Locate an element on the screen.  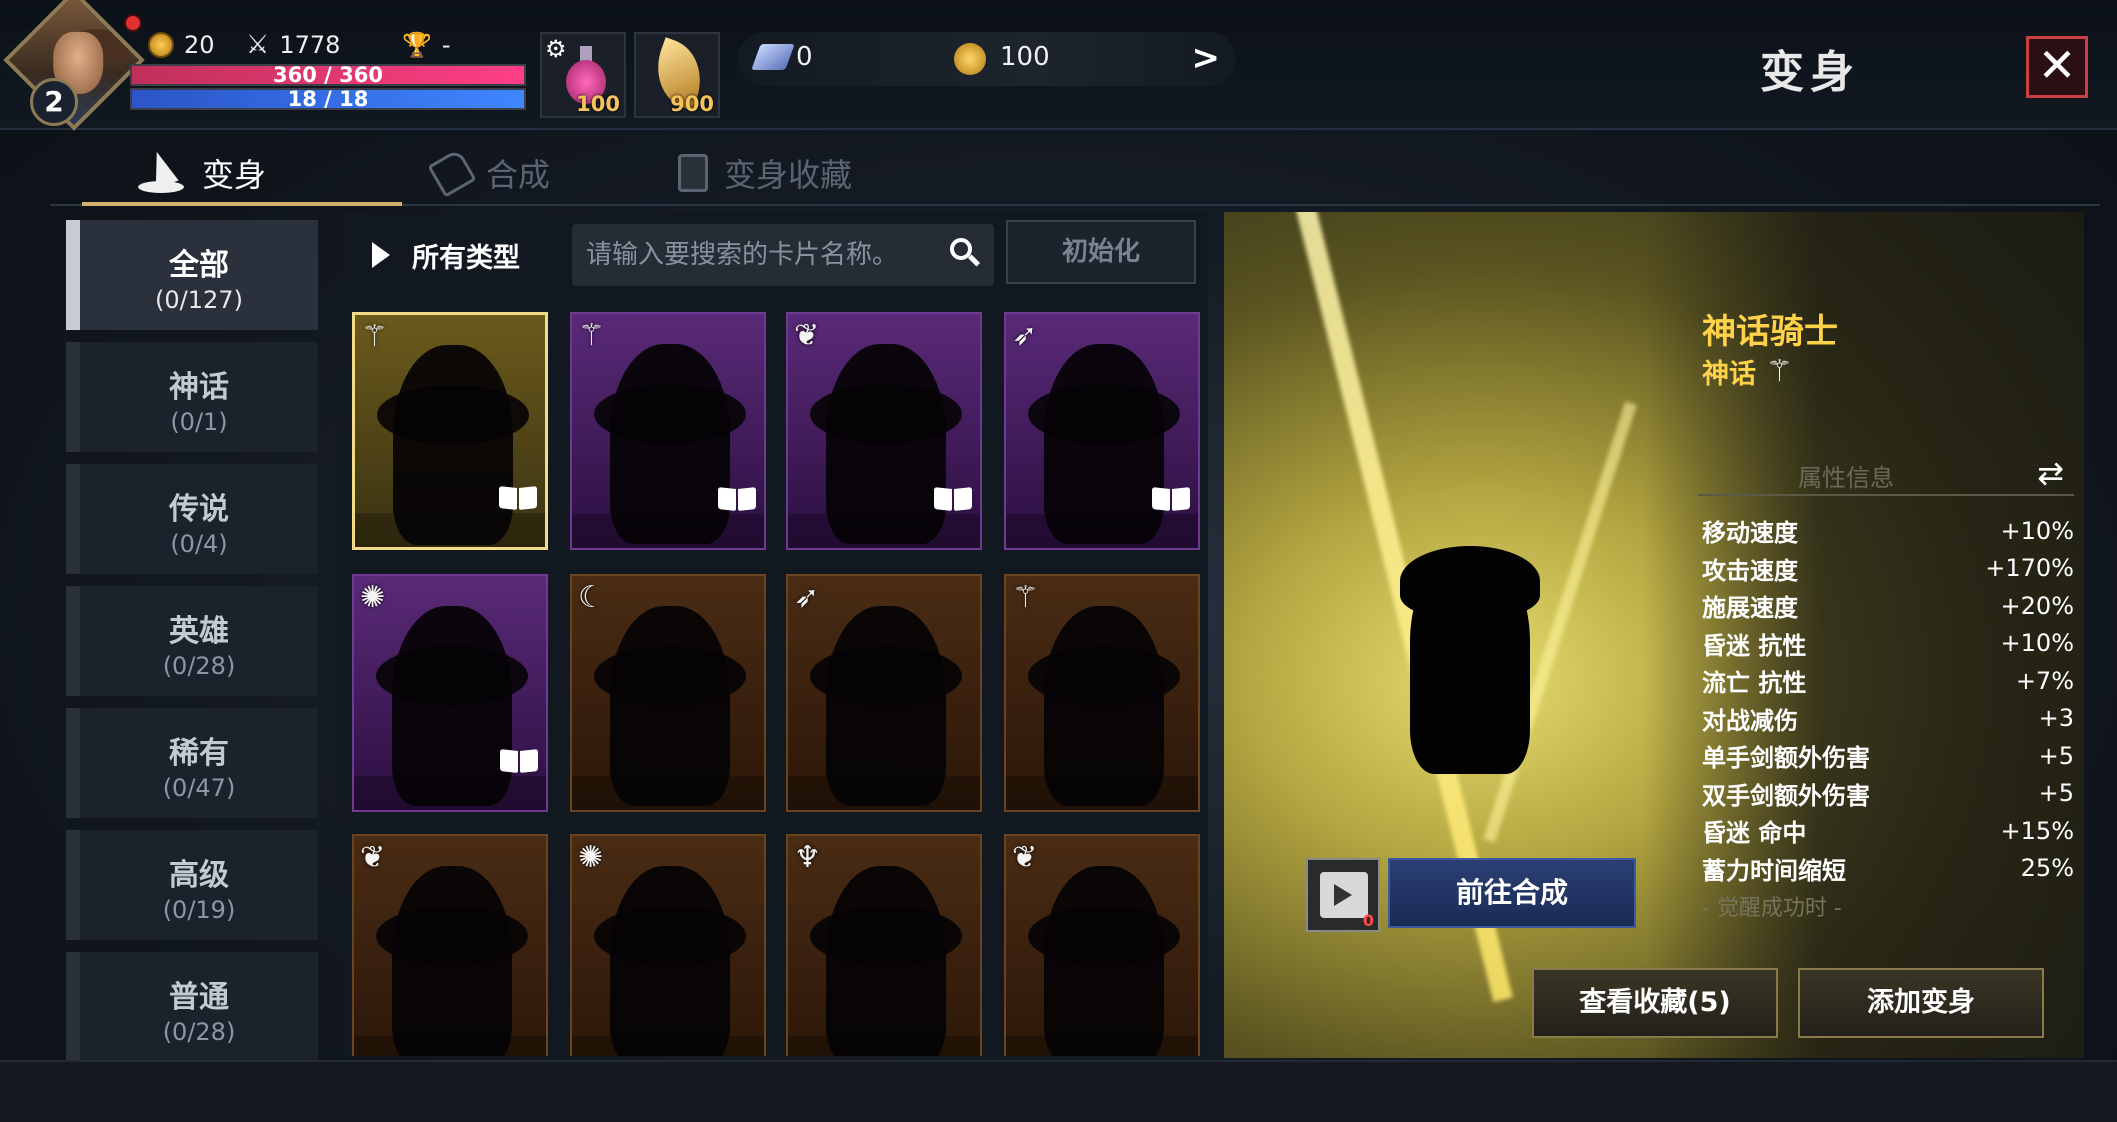
property-row: 双手剑额外伤害 +5 is located at coordinates (1888, 794).